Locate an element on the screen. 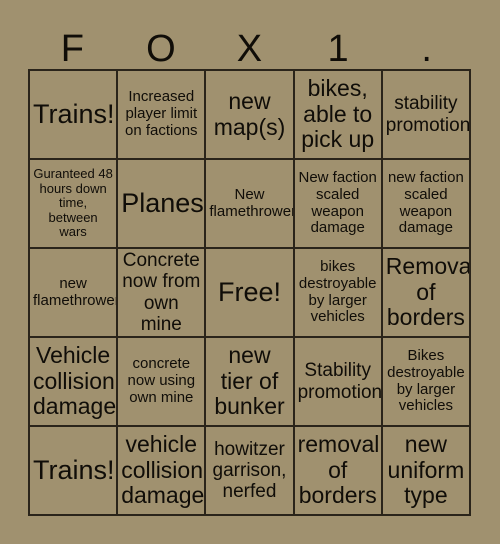  bingo-cell: new map(s) is located at coordinates (250, 115).